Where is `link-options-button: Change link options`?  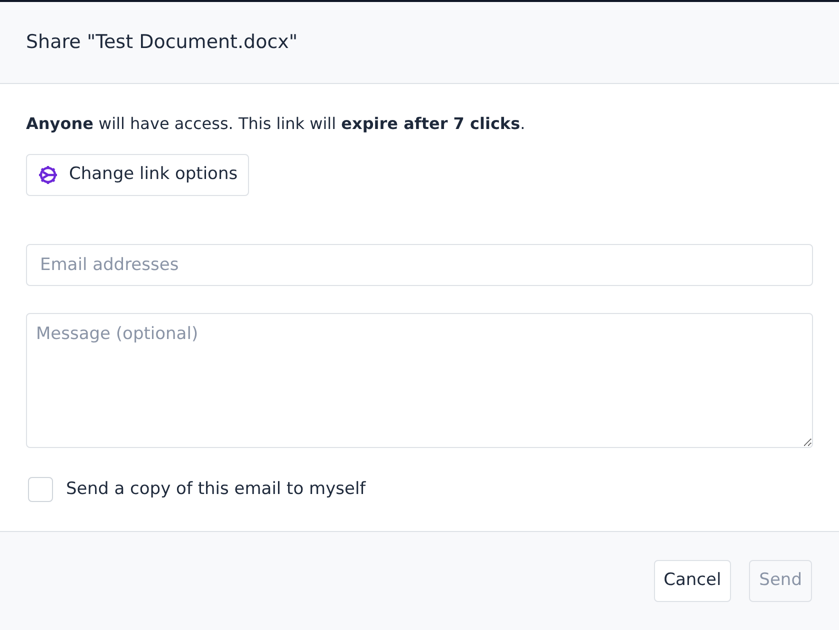
link-options-button: Change link options is located at coordinates (137, 175).